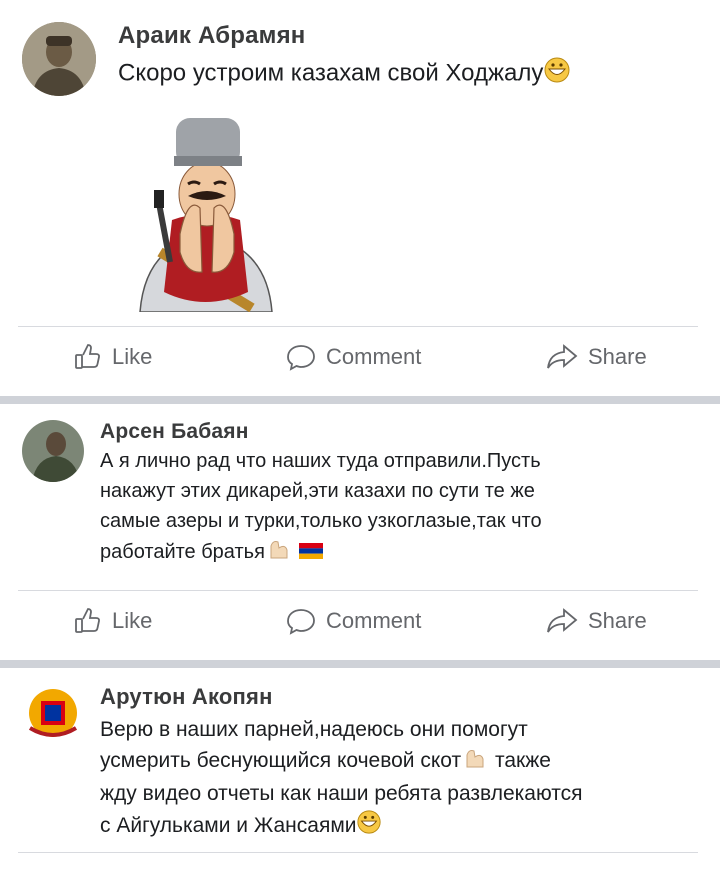 The image size is (720, 878). I want to click on post-author: Араик Абрамян, so click(211, 36).